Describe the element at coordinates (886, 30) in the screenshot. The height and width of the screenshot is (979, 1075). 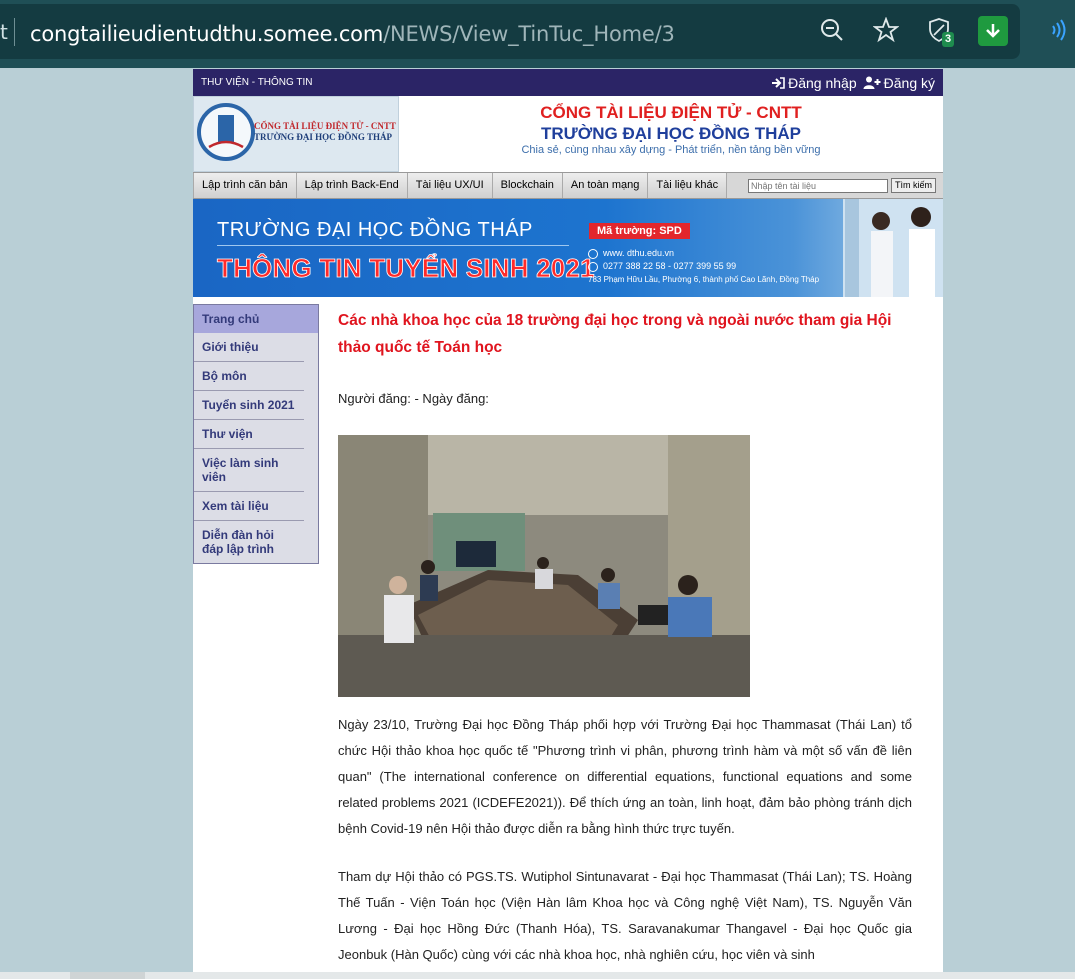
I see `star-icon` at that location.